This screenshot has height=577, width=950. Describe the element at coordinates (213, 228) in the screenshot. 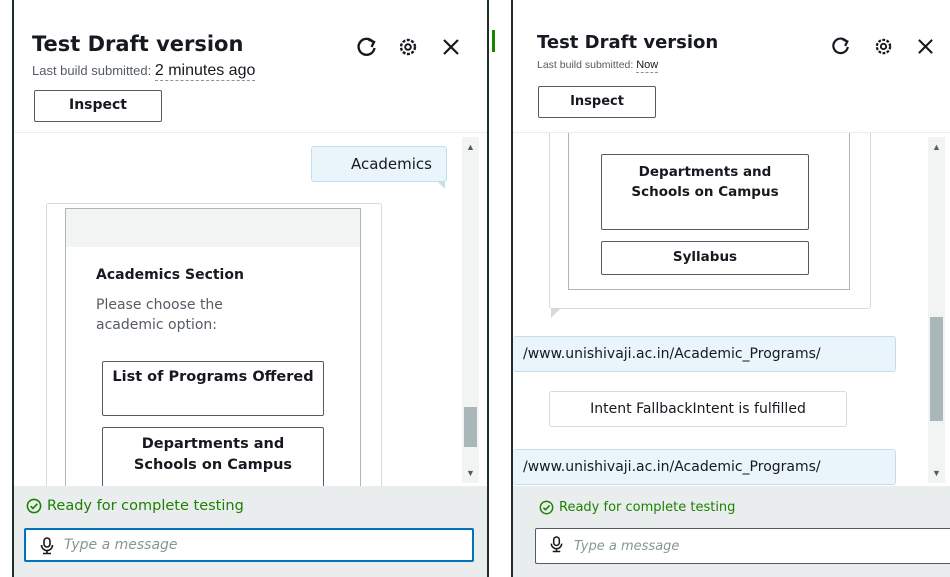

I see `card-image-area` at that location.